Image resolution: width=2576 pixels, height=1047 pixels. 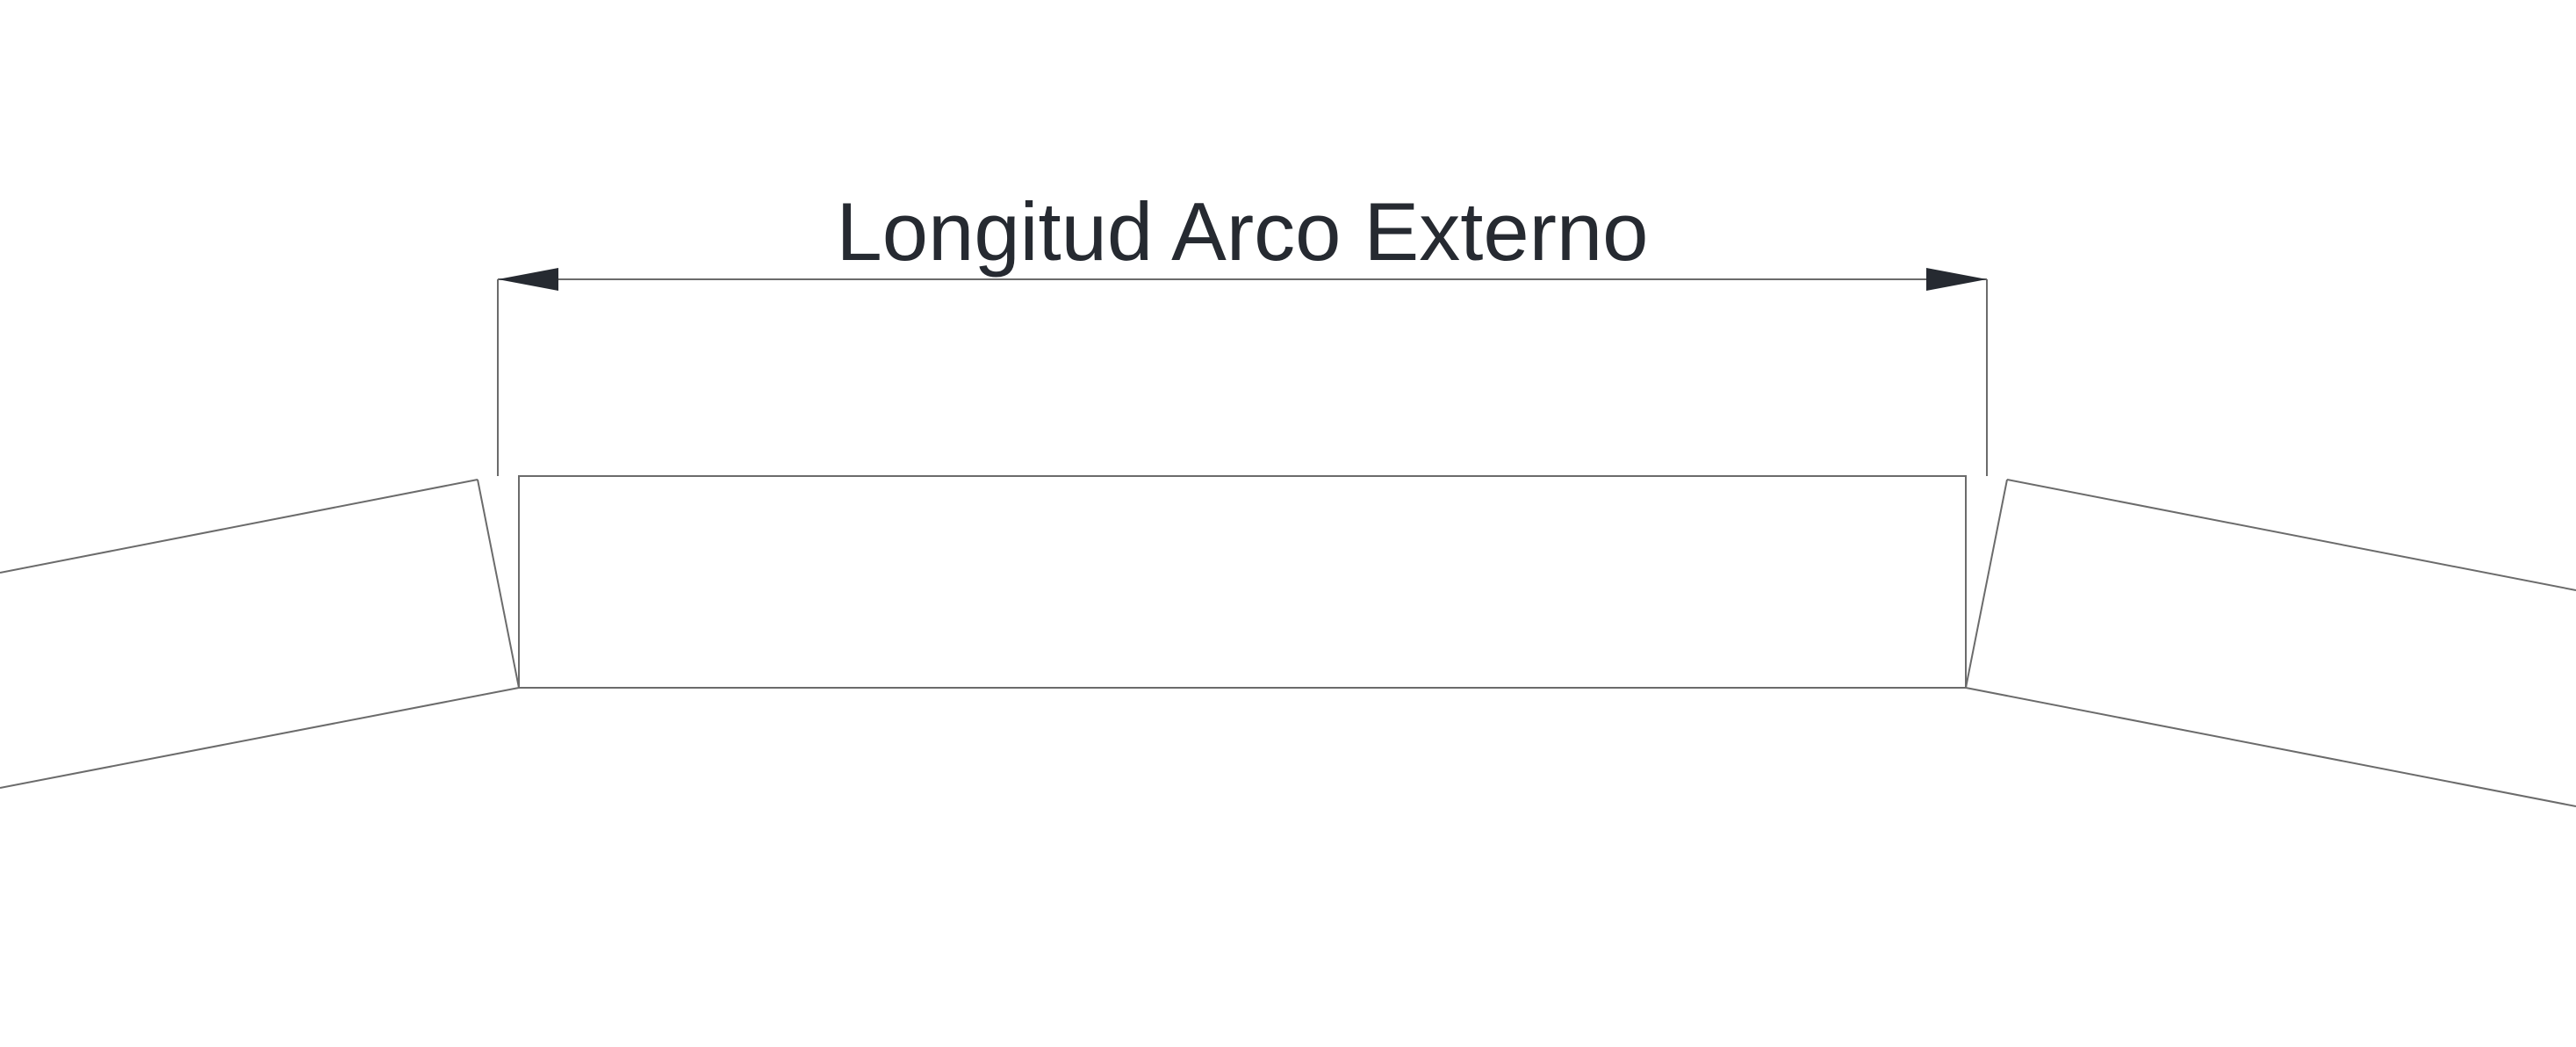 I want to click on left-segment, so click(x=260, y=634).